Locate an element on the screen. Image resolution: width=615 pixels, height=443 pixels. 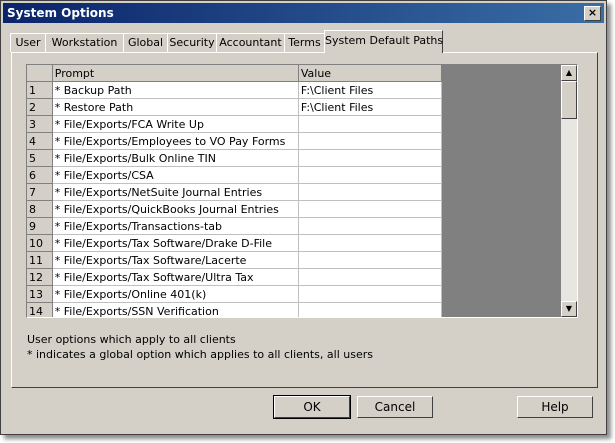
prompt-cell: * File/Exports/Tax Software/Ultra Tax is located at coordinates (175, 277).